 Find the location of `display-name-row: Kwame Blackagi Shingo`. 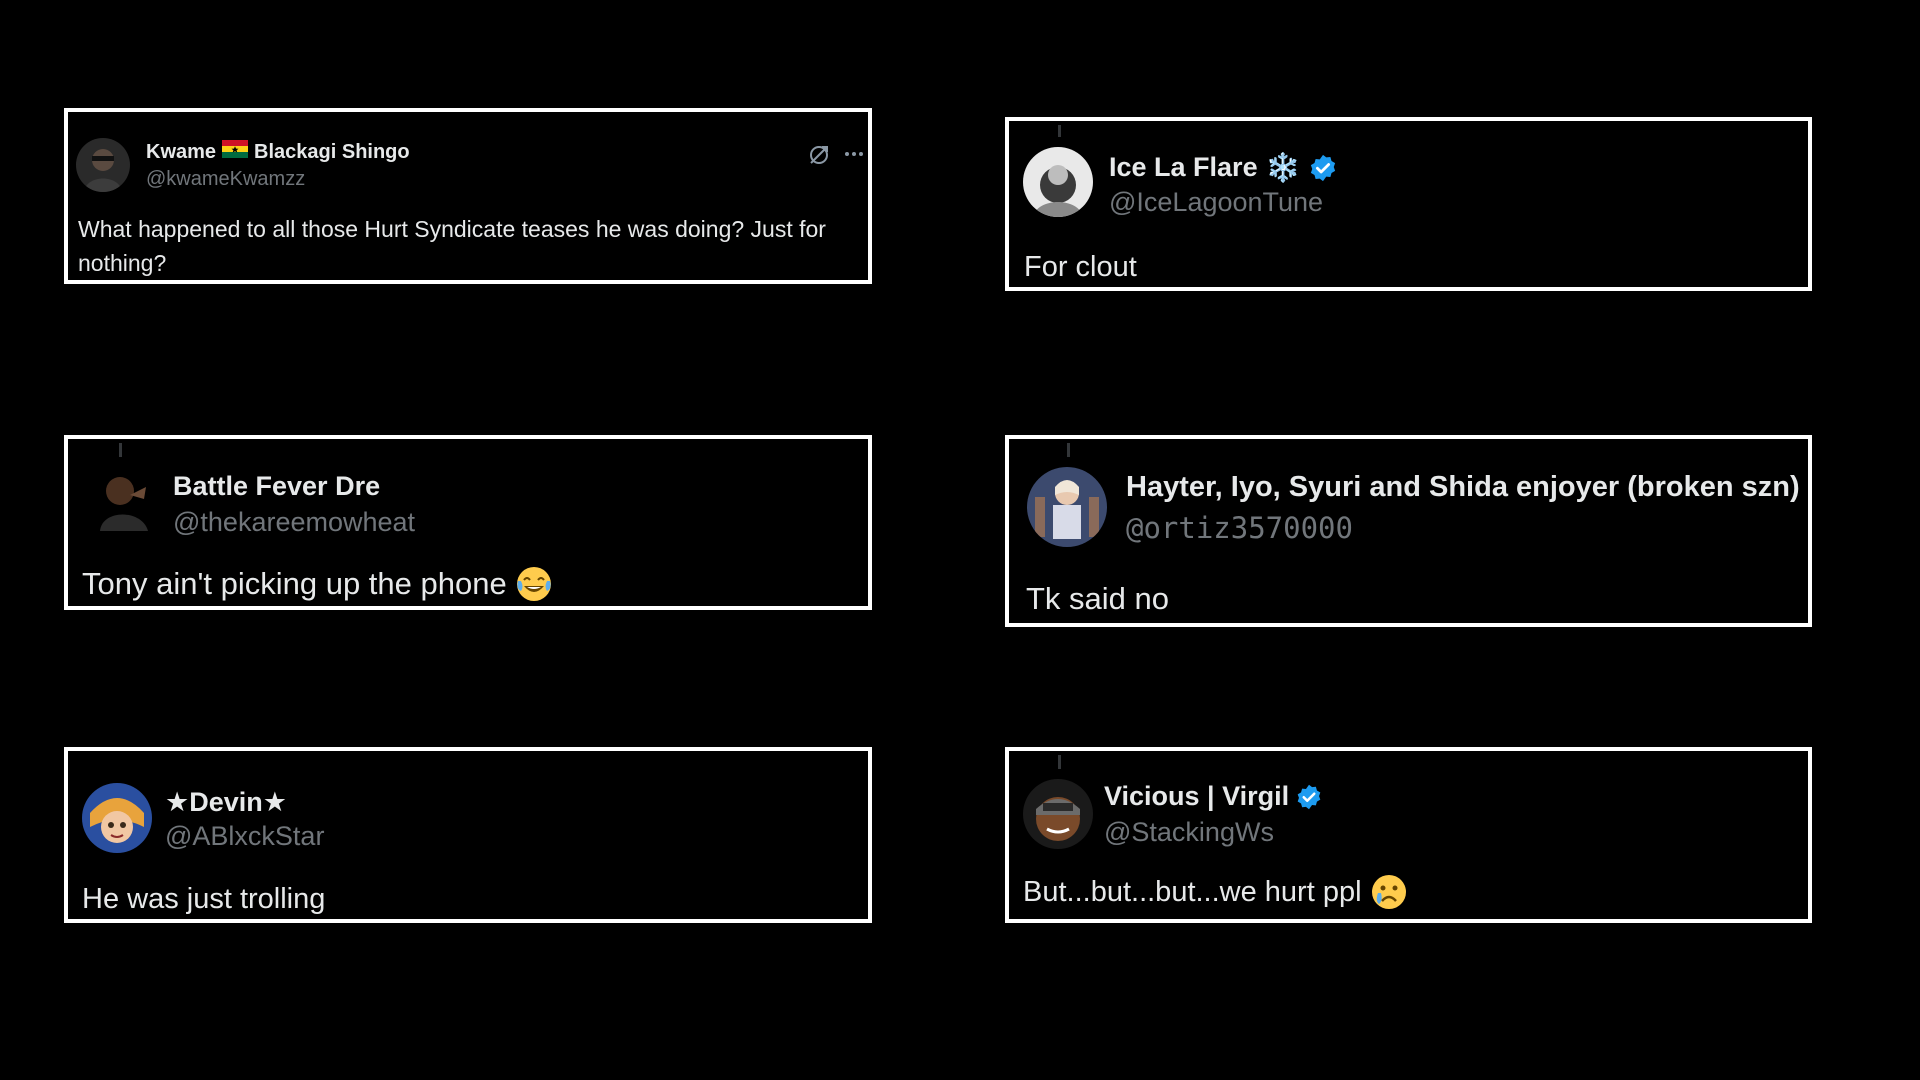

display-name-row: Kwame Blackagi Shingo is located at coordinates (278, 152).